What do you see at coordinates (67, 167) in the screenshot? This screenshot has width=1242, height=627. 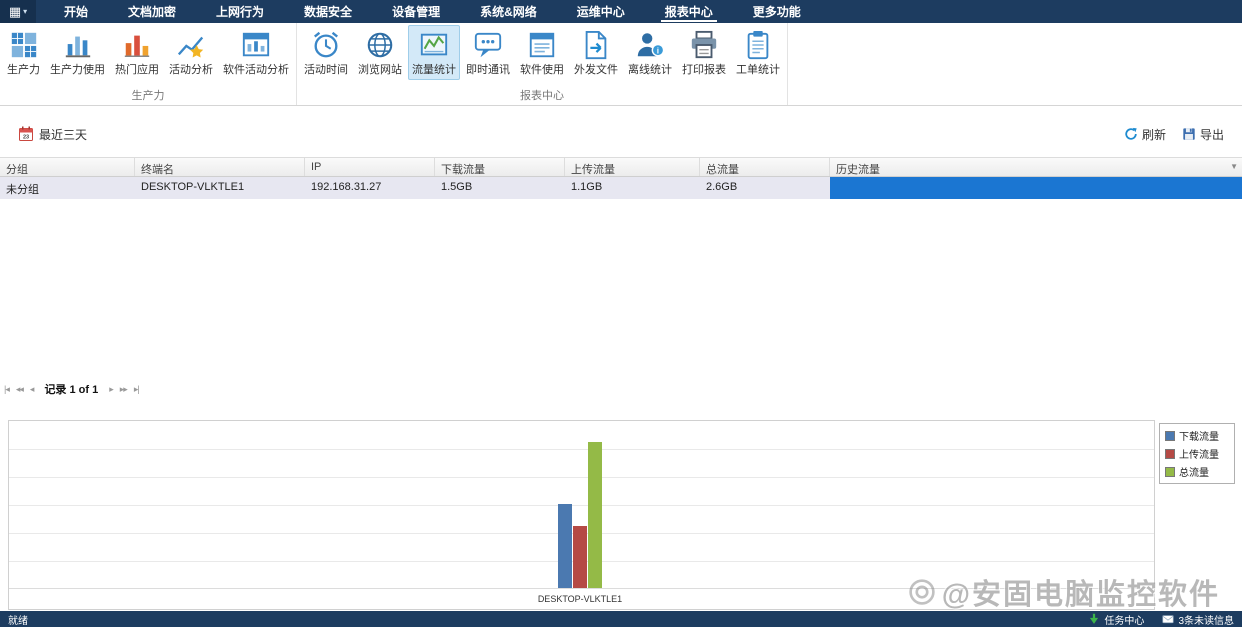 I see `column-header-0: 分组` at bounding box center [67, 167].